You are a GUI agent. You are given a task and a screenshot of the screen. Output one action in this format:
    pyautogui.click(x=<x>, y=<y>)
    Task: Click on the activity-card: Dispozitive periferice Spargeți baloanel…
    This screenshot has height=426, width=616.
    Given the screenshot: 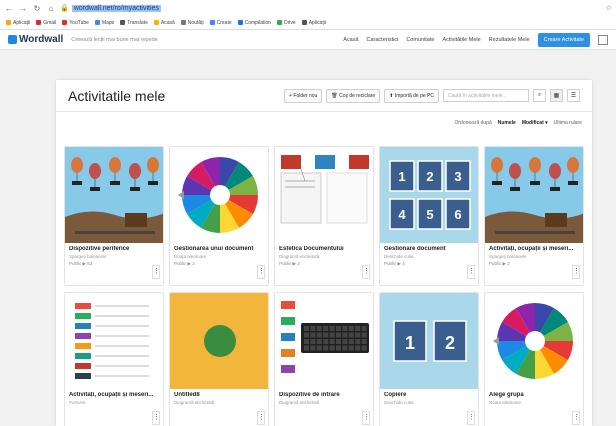 What is the action you would take?
    pyautogui.click(x=114, y=216)
    